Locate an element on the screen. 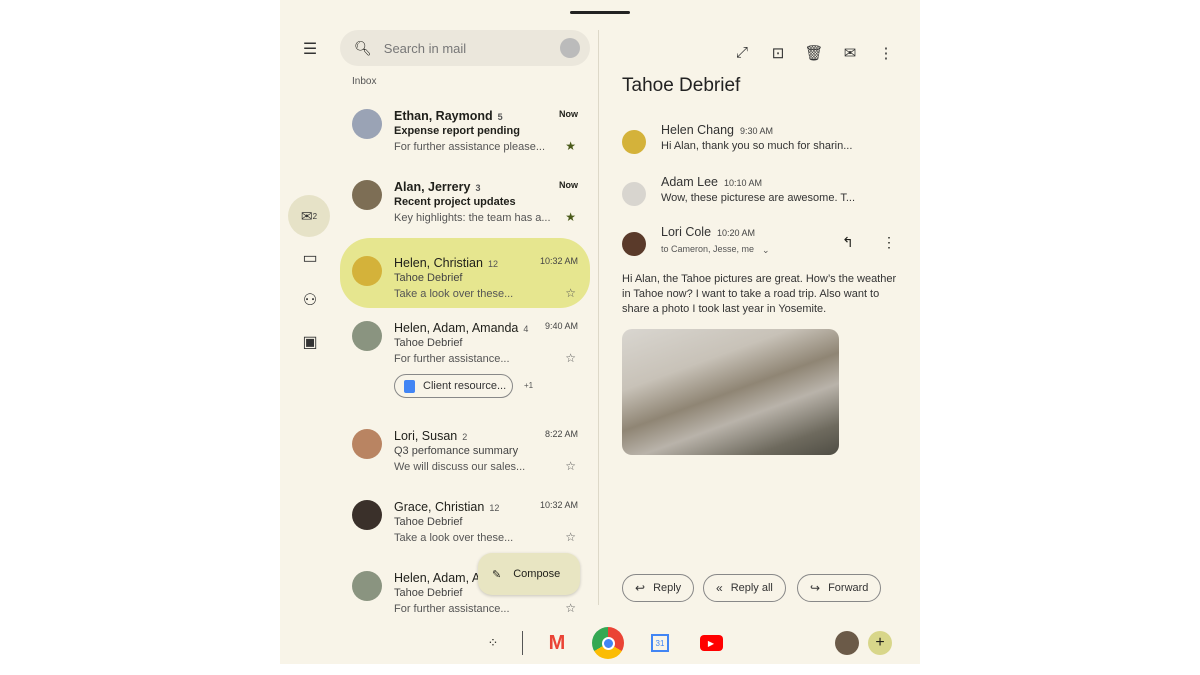  gmail-app-icon: M is located at coordinates (557, 643).